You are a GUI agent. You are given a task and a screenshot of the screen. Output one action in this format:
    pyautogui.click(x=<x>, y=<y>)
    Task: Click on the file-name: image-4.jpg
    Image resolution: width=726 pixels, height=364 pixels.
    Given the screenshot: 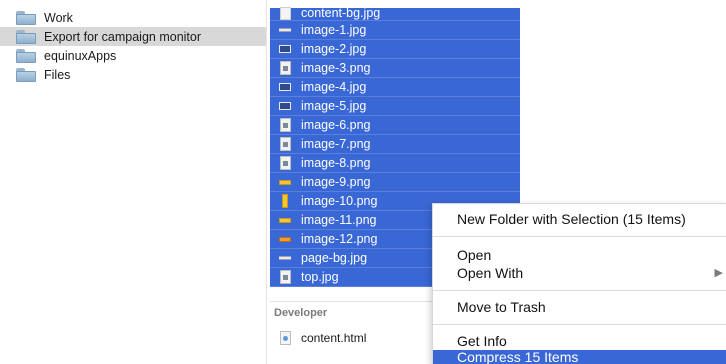 What is the action you would take?
    pyautogui.click(x=334, y=87)
    